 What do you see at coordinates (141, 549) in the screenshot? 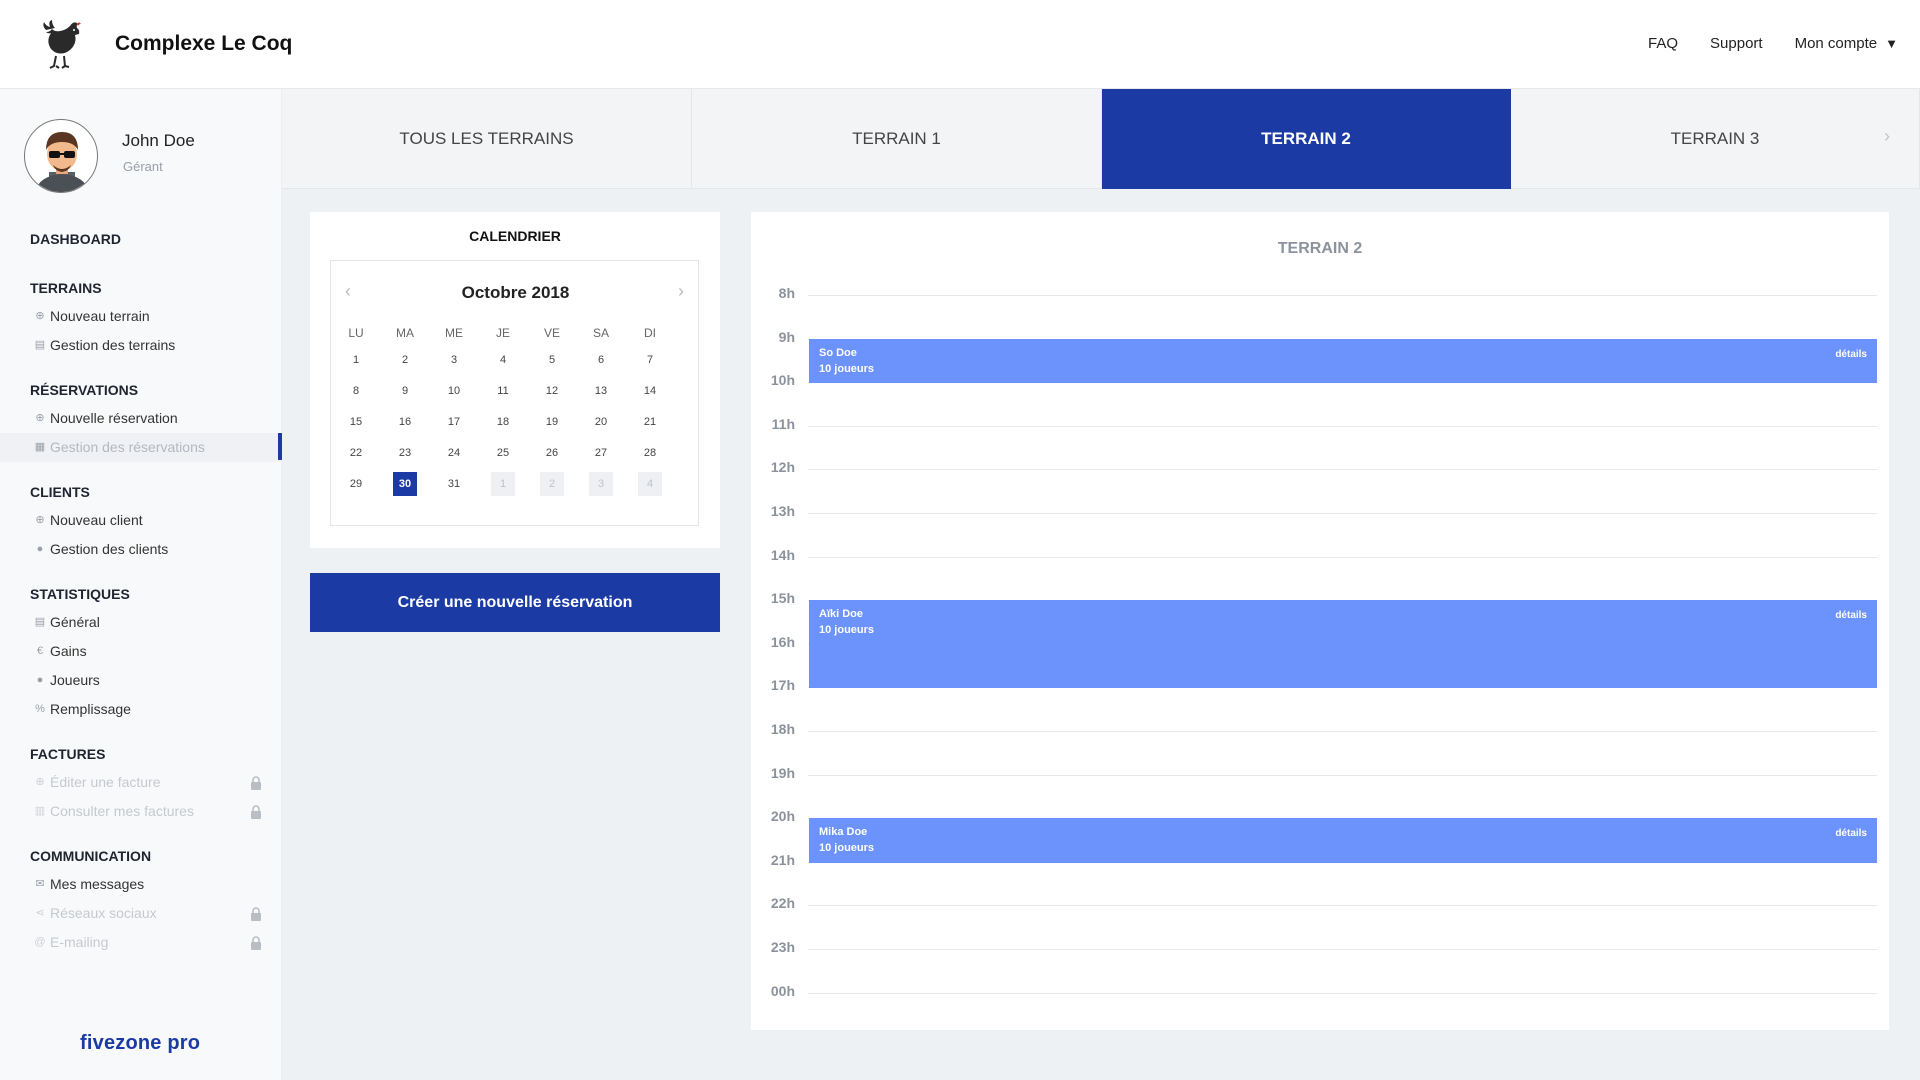
I see `sidebar-item-manage-clients: ● Gestion des clients` at bounding box center [141, 549].